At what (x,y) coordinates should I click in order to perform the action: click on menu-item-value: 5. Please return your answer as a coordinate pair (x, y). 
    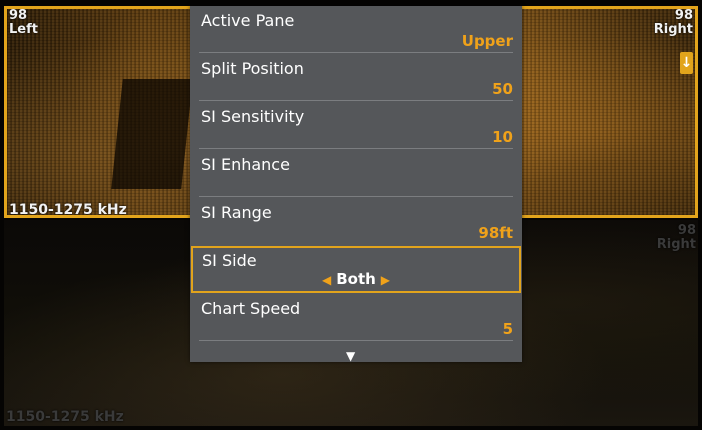
    Looking at the image, I should click on (507, 329).